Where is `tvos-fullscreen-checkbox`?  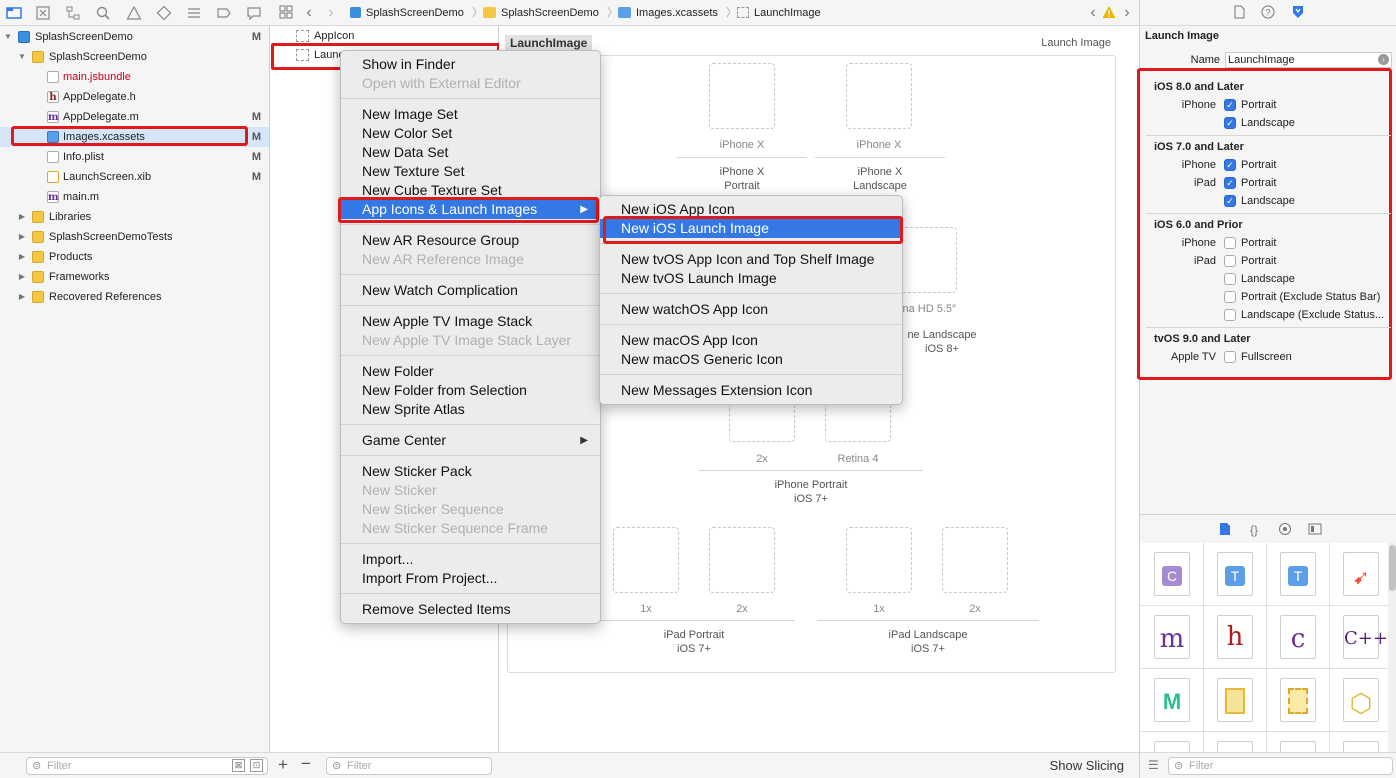
tvos-fullscreen-checkbox is located at coordinates (1230, 357).